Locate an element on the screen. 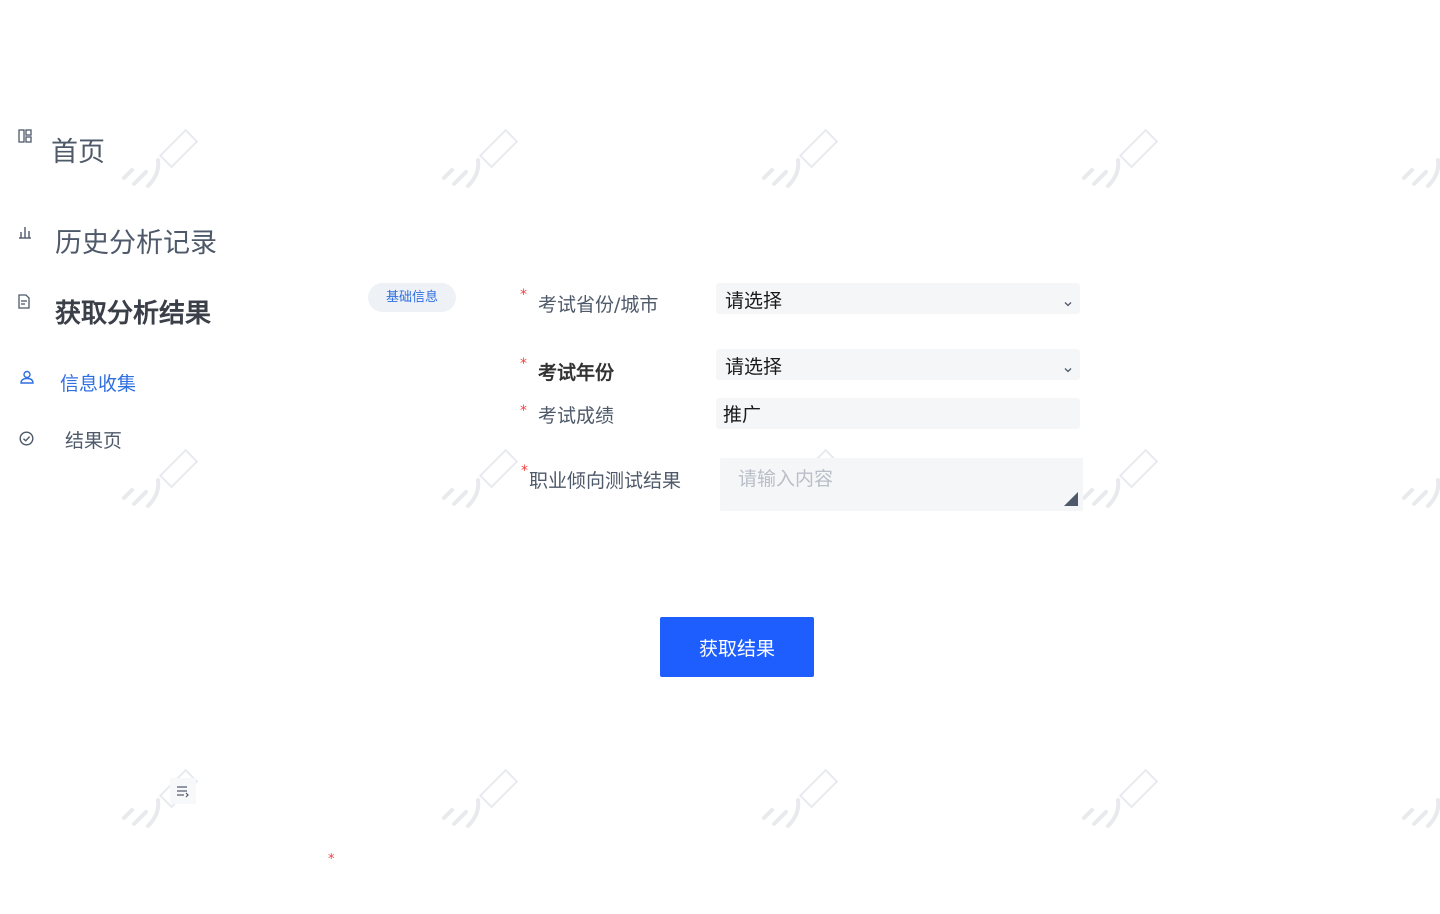 This screenshot has width=1440, height=914. sidebar-item-history: 历史分析记录 is located at coordinates (120, 238).